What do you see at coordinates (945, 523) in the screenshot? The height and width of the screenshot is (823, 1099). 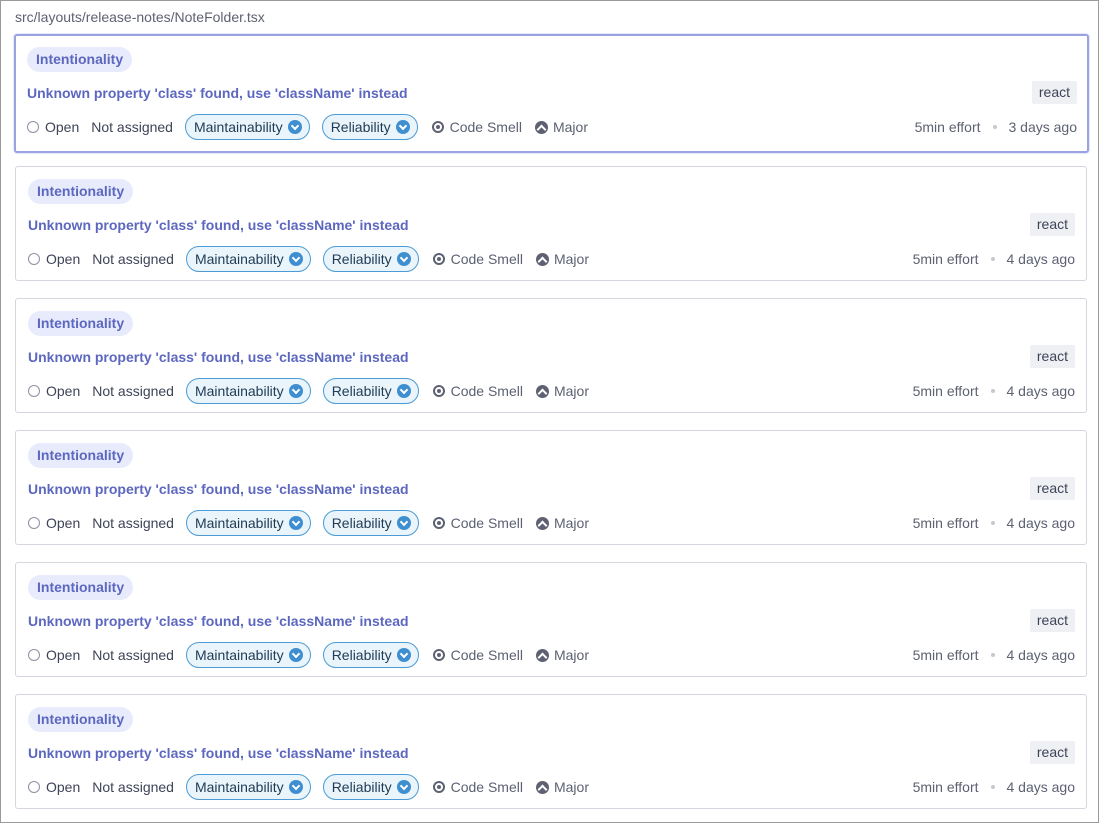 I see `effort-label: 5min effort` at bounding box center [945, 523].